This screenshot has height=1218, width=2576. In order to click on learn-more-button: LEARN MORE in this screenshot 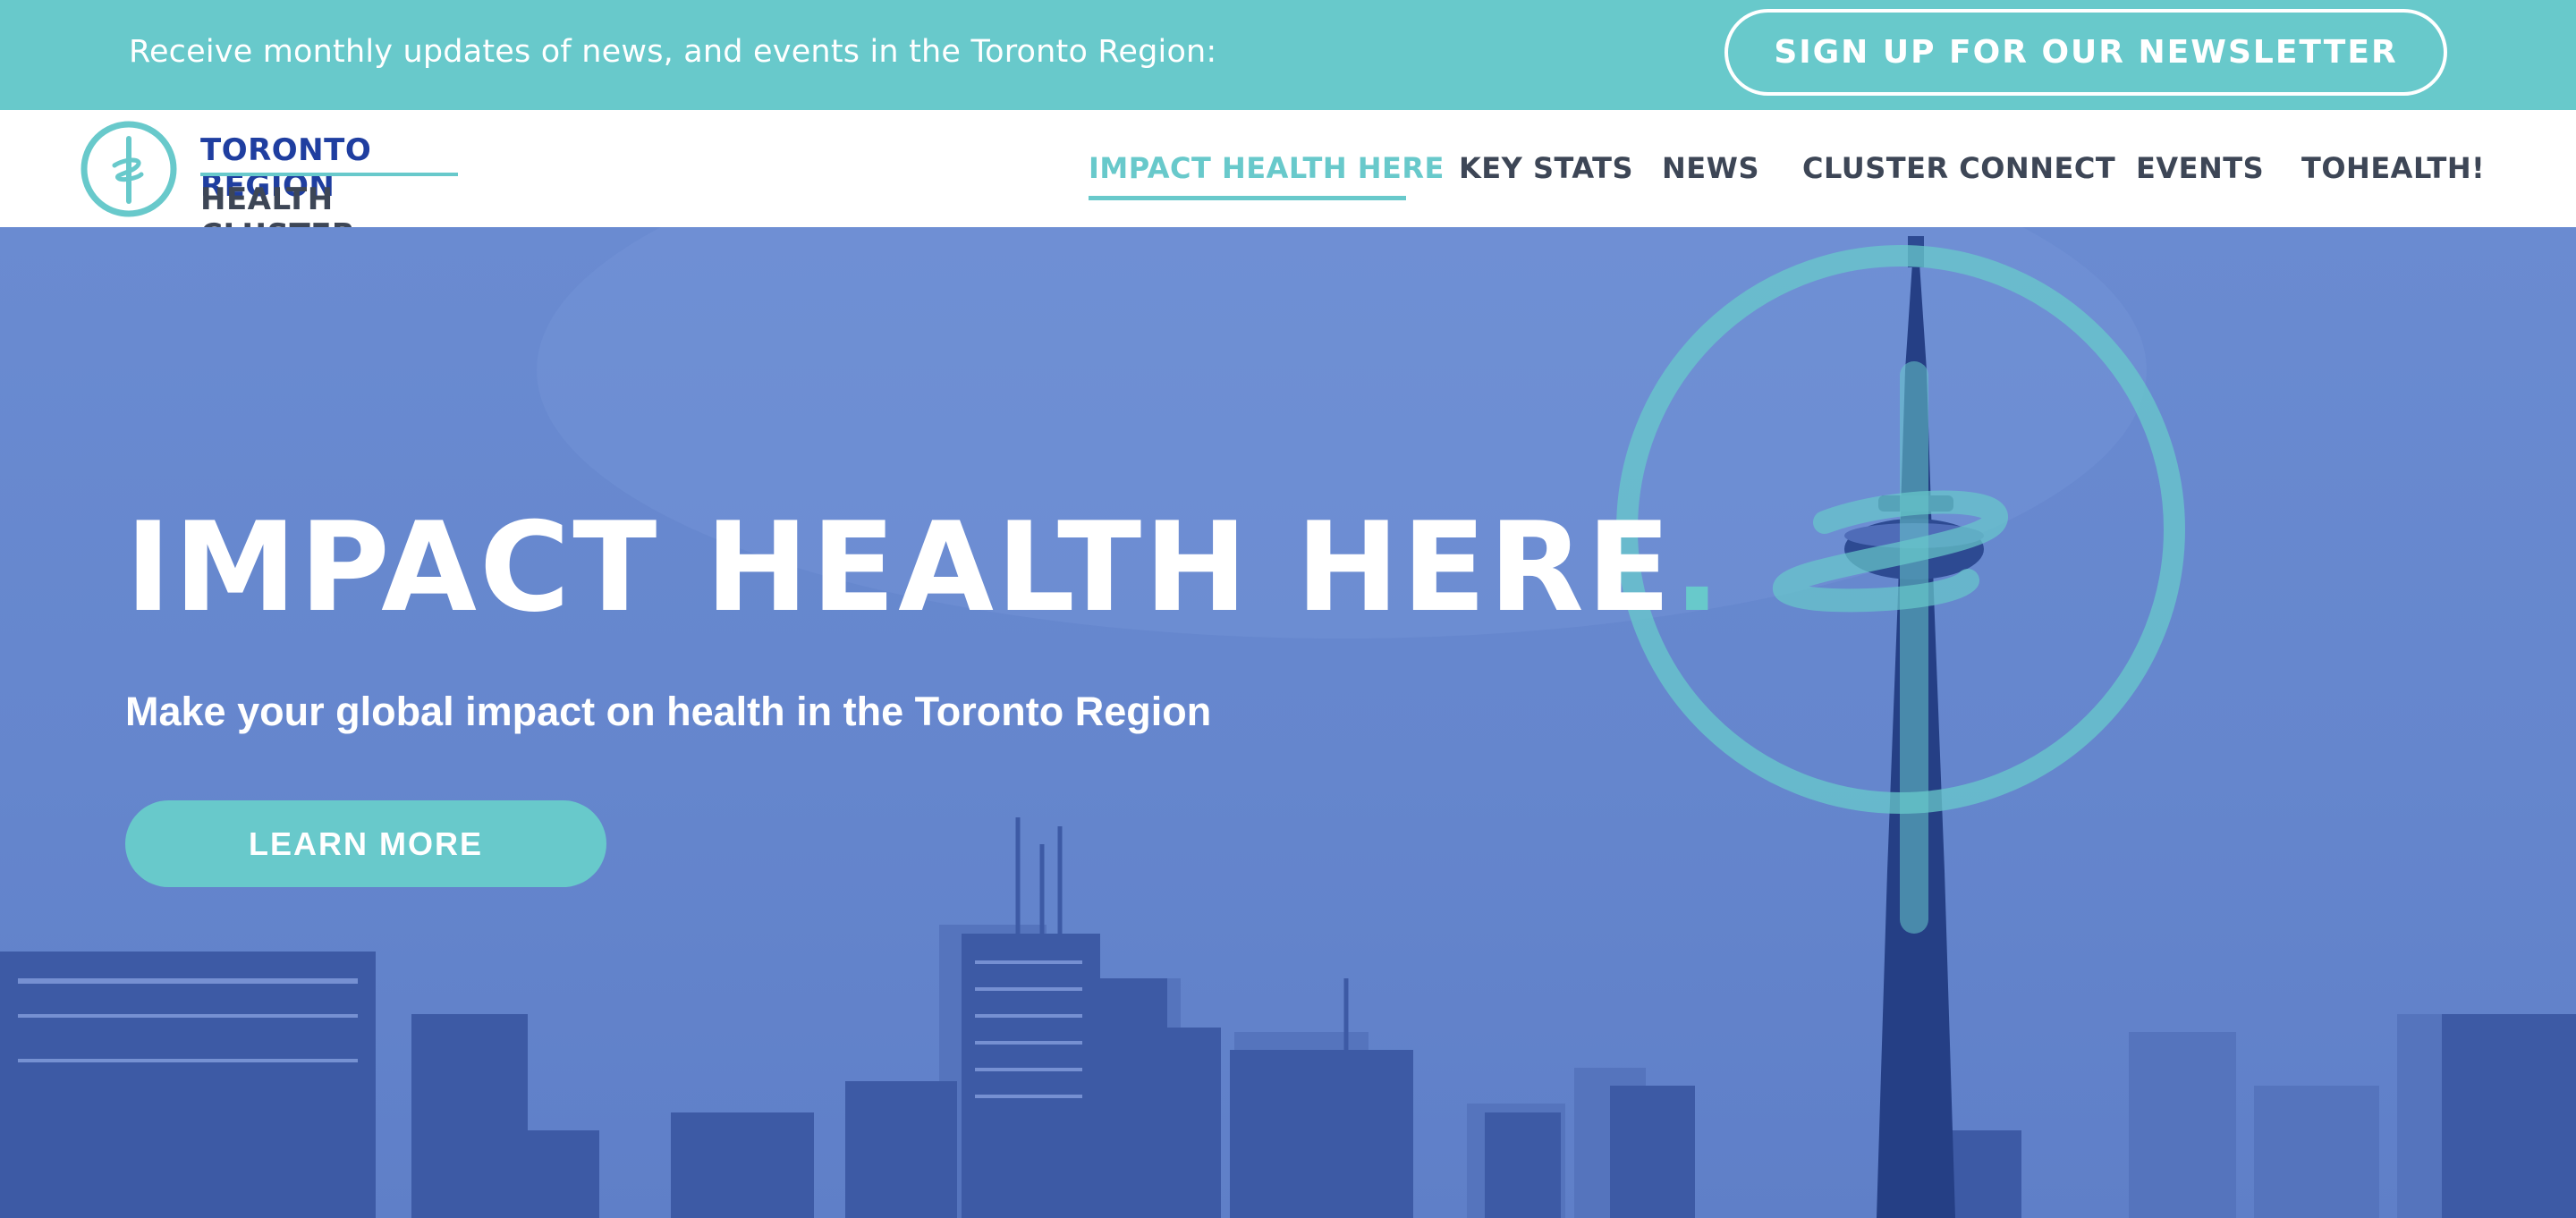, I will do `click(365, 843)`.